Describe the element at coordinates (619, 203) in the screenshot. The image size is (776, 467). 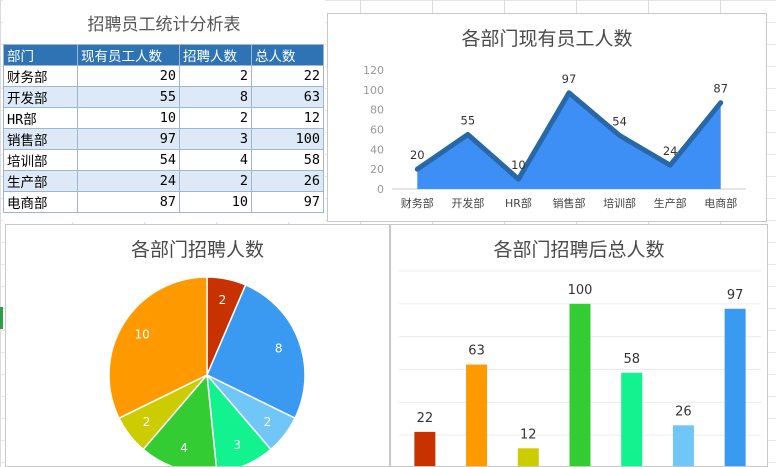
I see `x-tick-label: 培训部` at that location.